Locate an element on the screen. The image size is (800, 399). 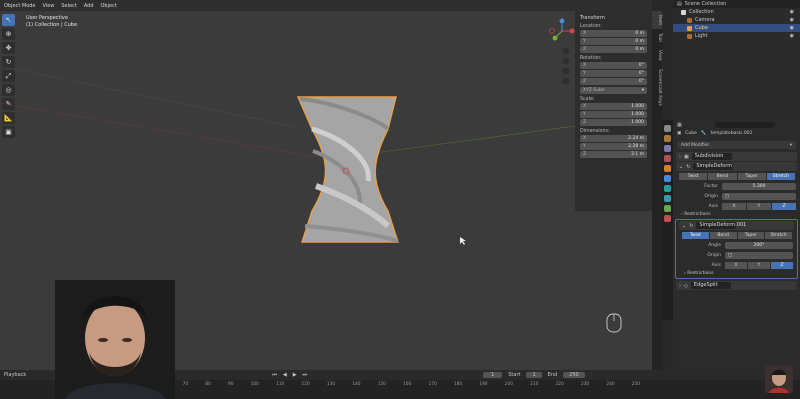
playback-menu: Playback is located at coordinates (15, 375).